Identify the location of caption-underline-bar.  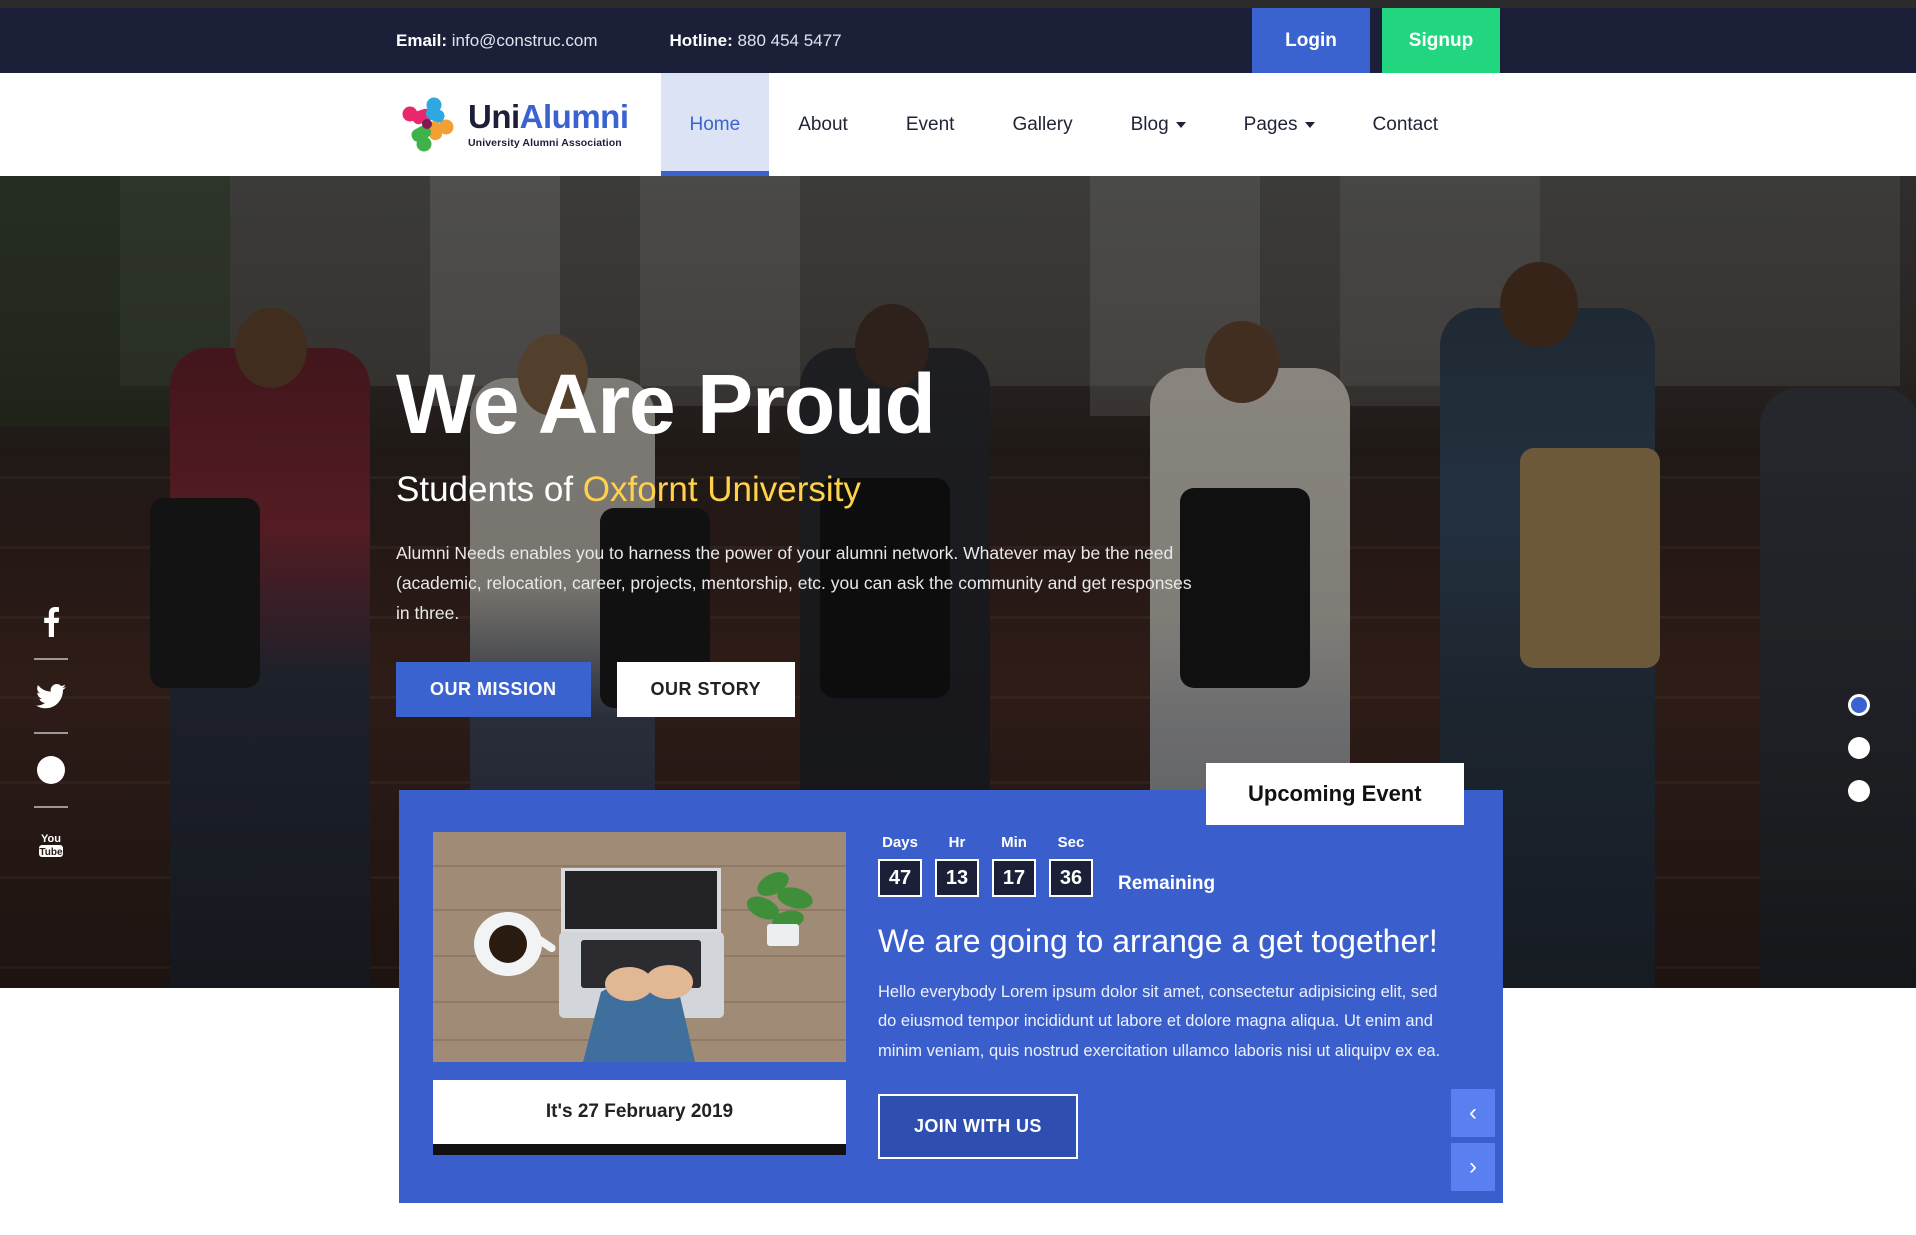
(639, 1149).